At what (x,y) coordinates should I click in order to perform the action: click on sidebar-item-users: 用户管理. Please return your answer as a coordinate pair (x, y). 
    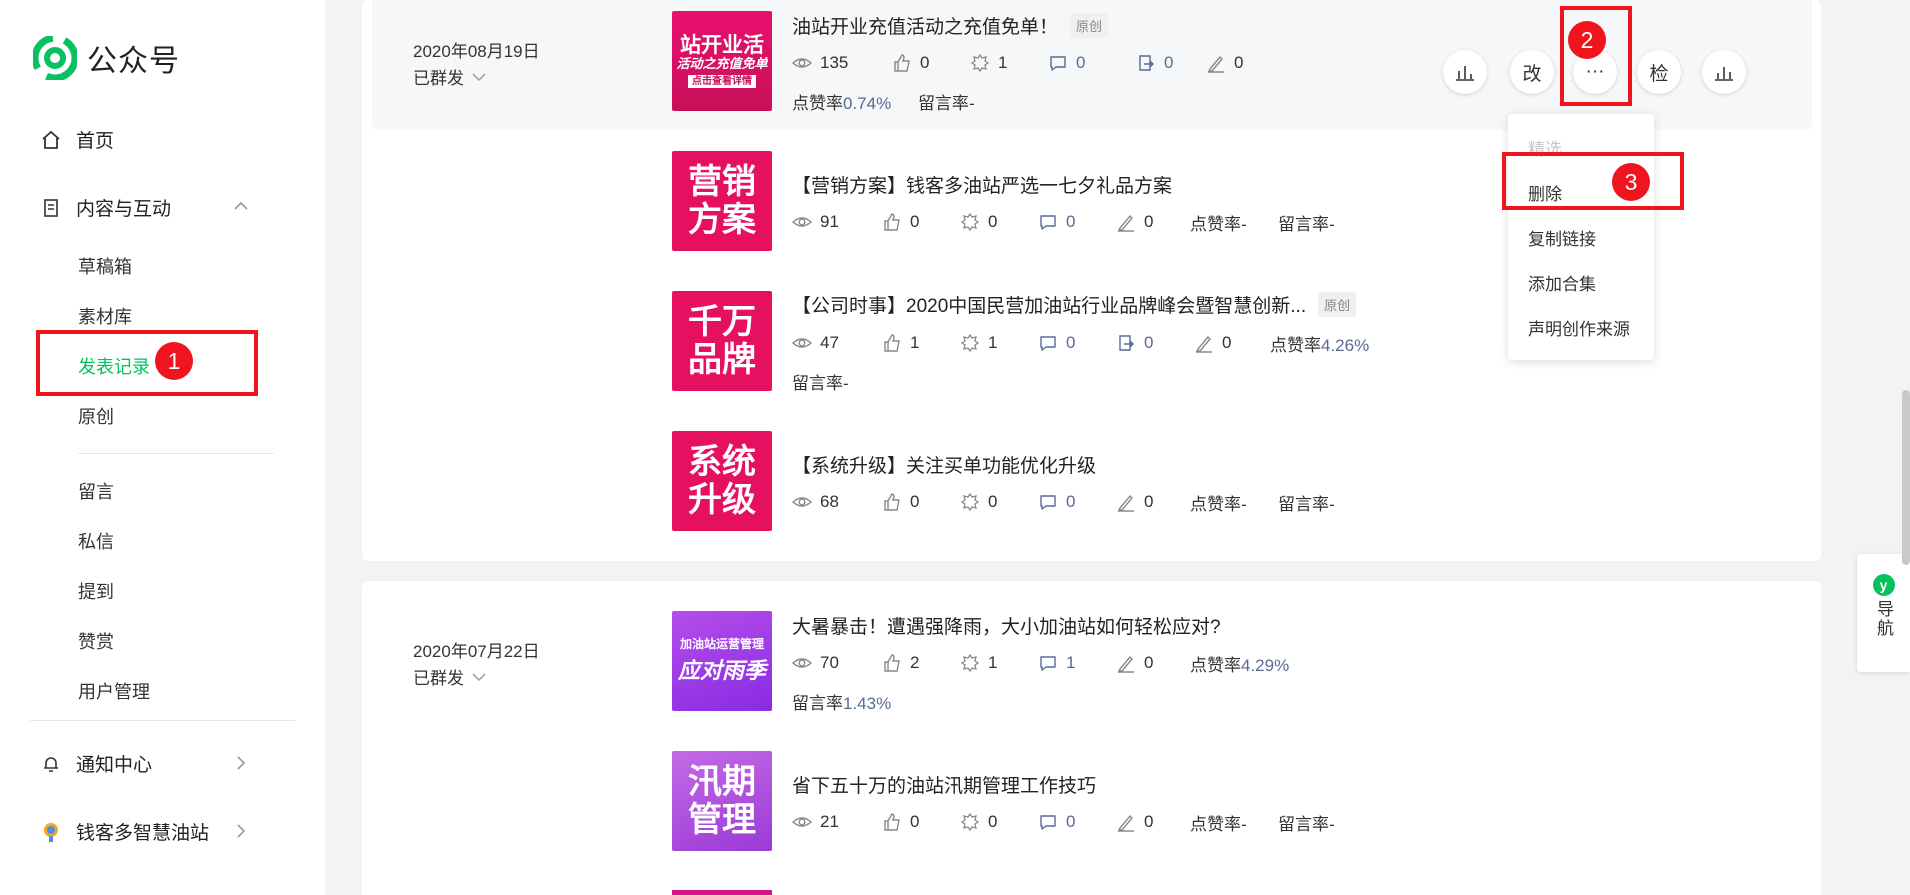
    Looking at the image, I should click on (114, 691).